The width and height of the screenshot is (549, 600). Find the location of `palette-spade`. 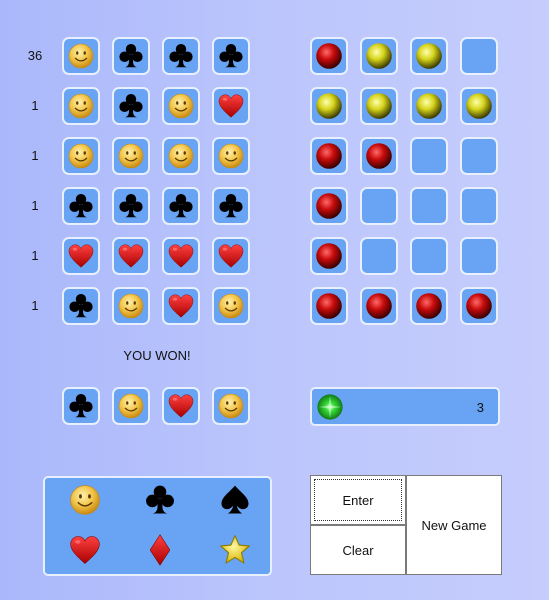

palette-spade is located at coordinates (235, 500).